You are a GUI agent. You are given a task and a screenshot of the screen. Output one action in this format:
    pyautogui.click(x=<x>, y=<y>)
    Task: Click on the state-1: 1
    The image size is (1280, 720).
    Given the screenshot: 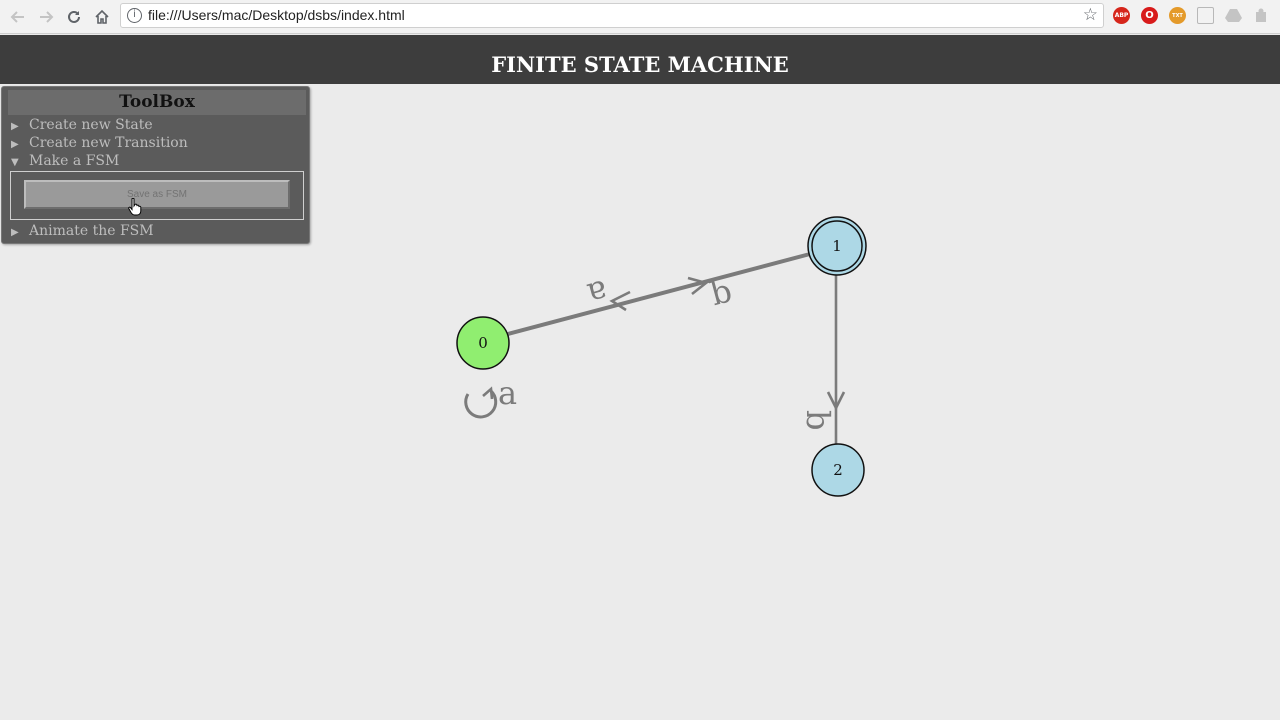 What is the action you would take?
    pyautogui.click(x=837, y=246)
    